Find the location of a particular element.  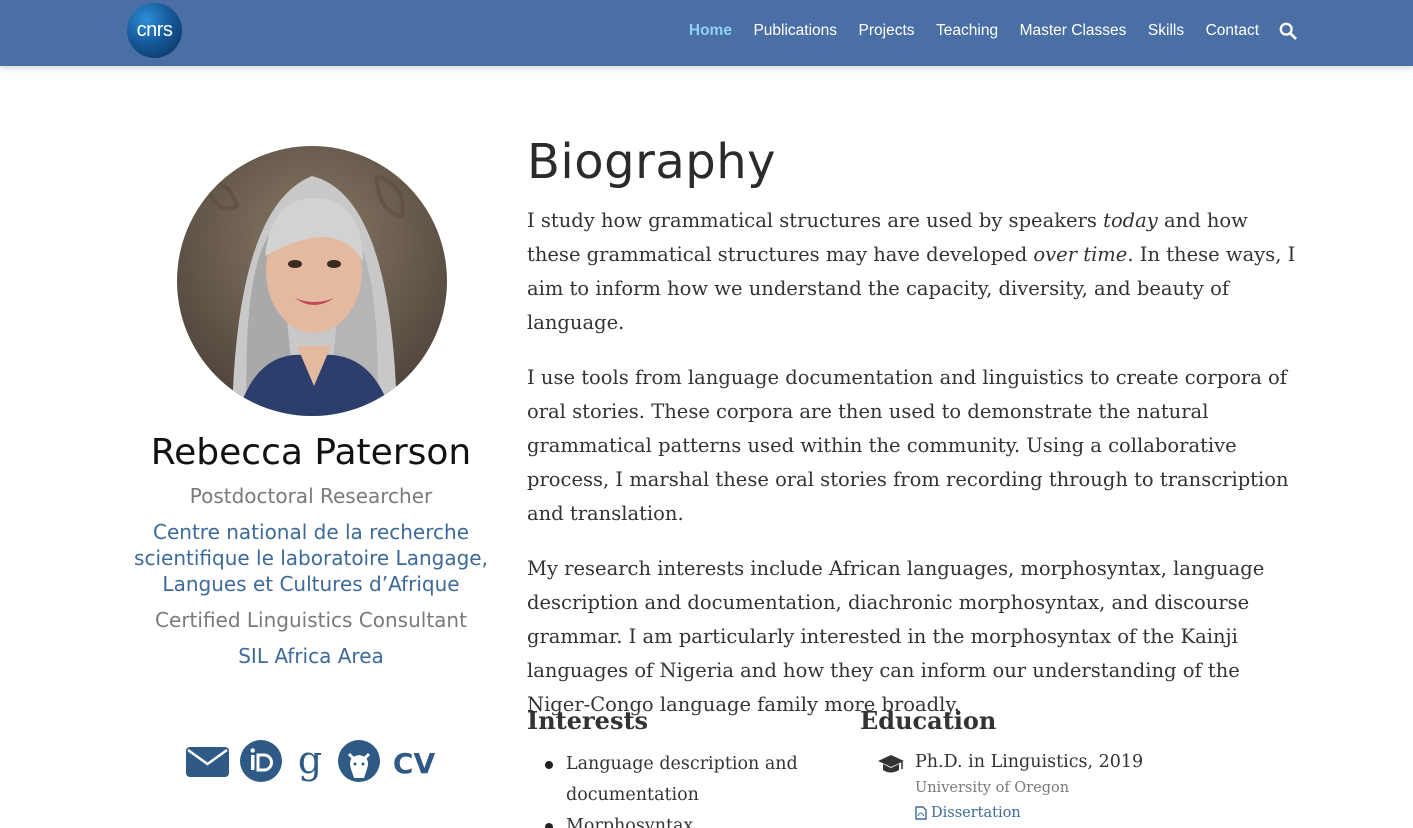

nav-link-master-classes: Master Classes is located at coordinates (1073, 31).